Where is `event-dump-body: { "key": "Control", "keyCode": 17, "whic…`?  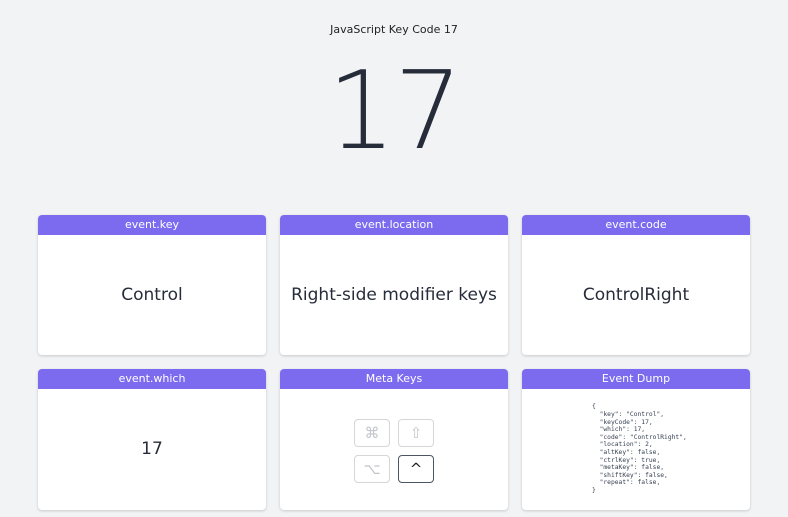
event-dump-body: { "key": "Control", "keyCode": 17, "whic… is located at coordinates (636, 449).